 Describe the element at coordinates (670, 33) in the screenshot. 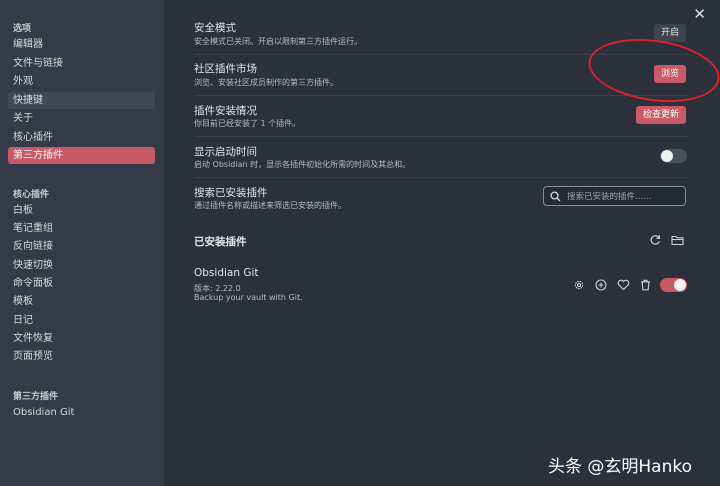

I see `safe-mode-enable-button: 开启` at that location.